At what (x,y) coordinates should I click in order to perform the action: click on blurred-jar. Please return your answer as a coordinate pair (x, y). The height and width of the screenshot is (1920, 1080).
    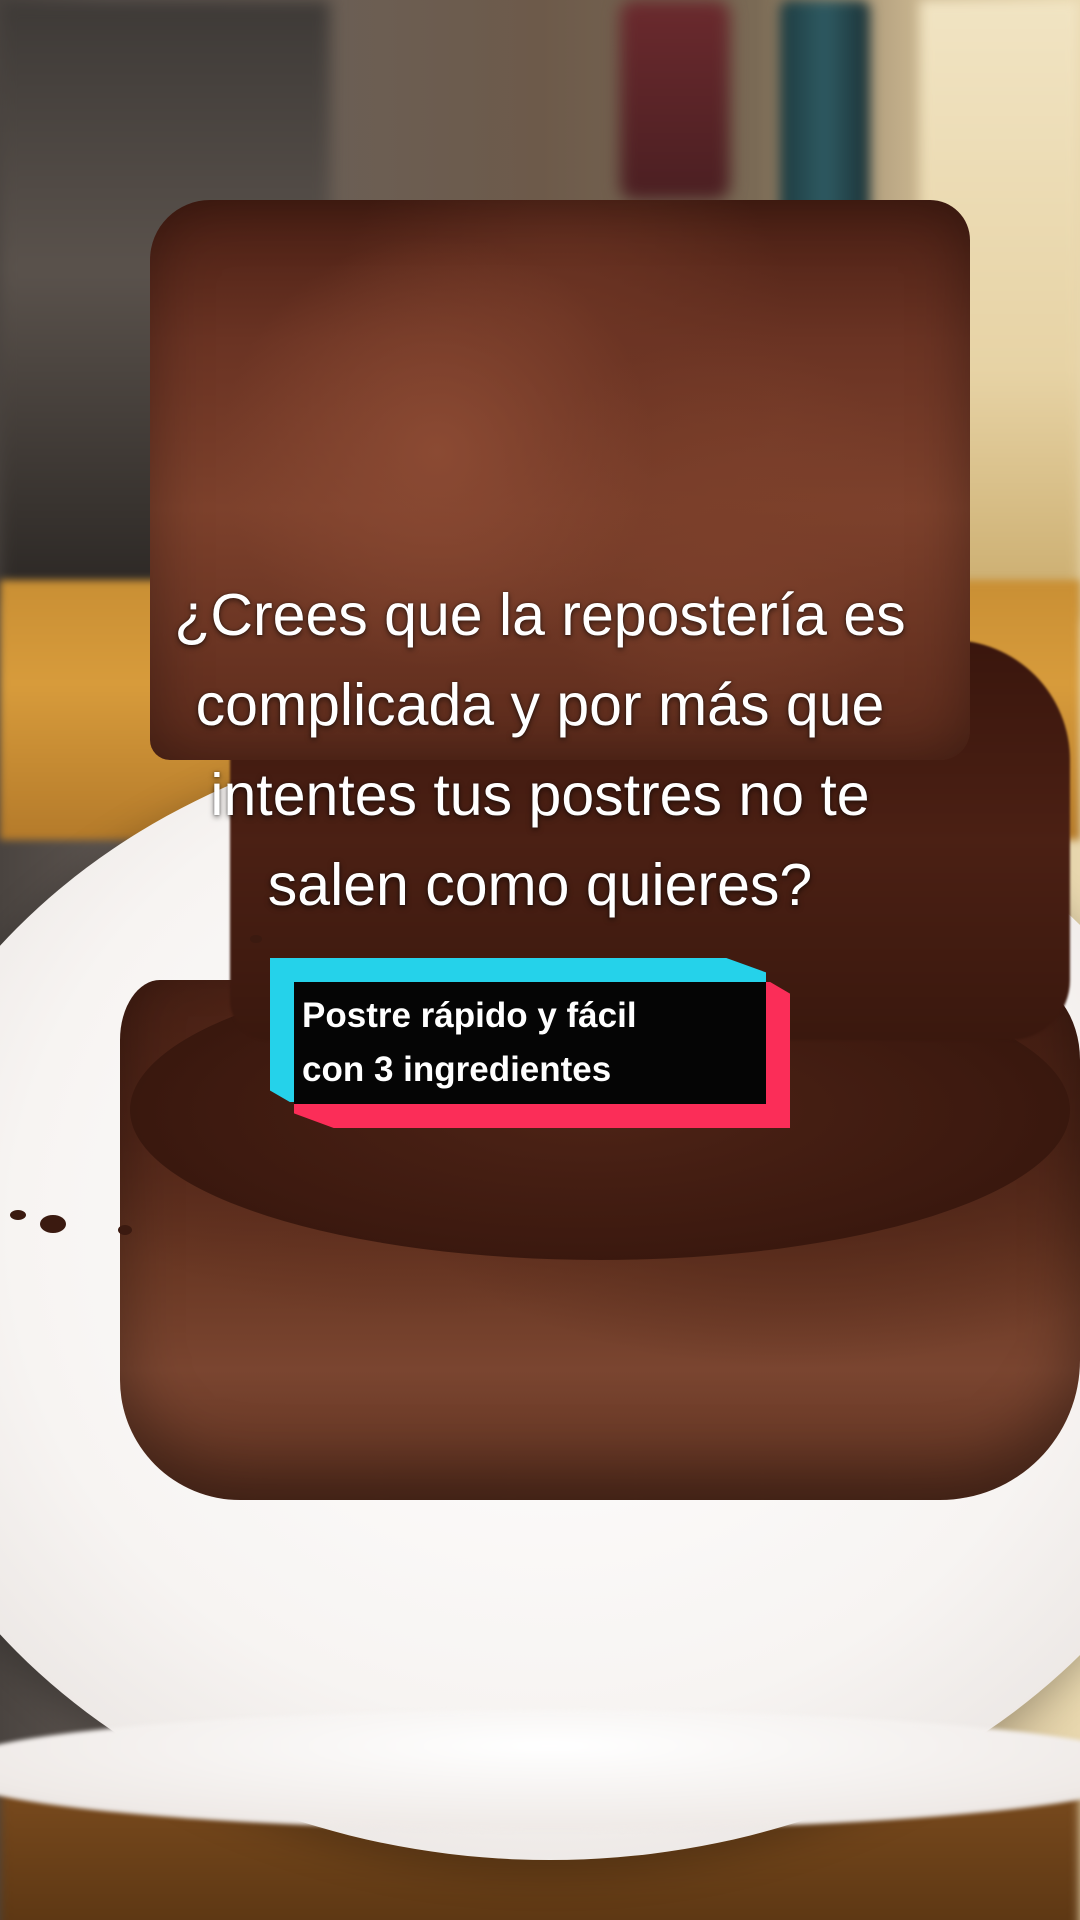
    Looking at the image, I should click on (675, 100).